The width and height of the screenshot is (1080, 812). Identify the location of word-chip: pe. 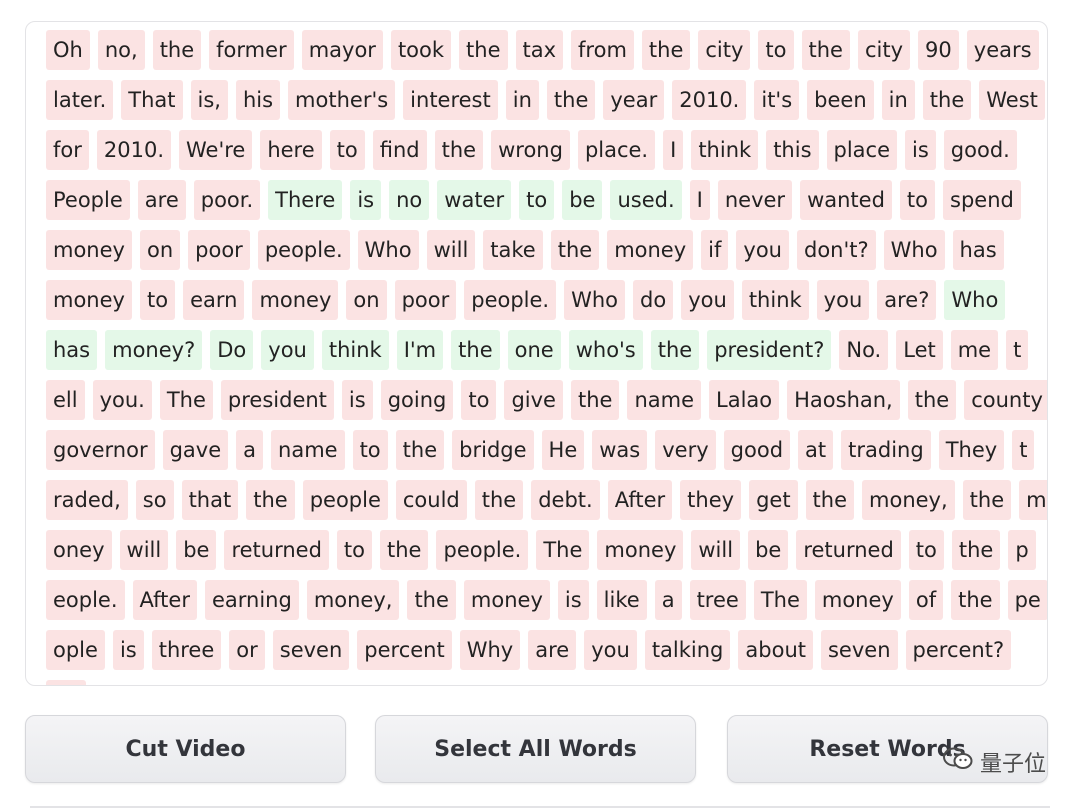
(1027, 600).